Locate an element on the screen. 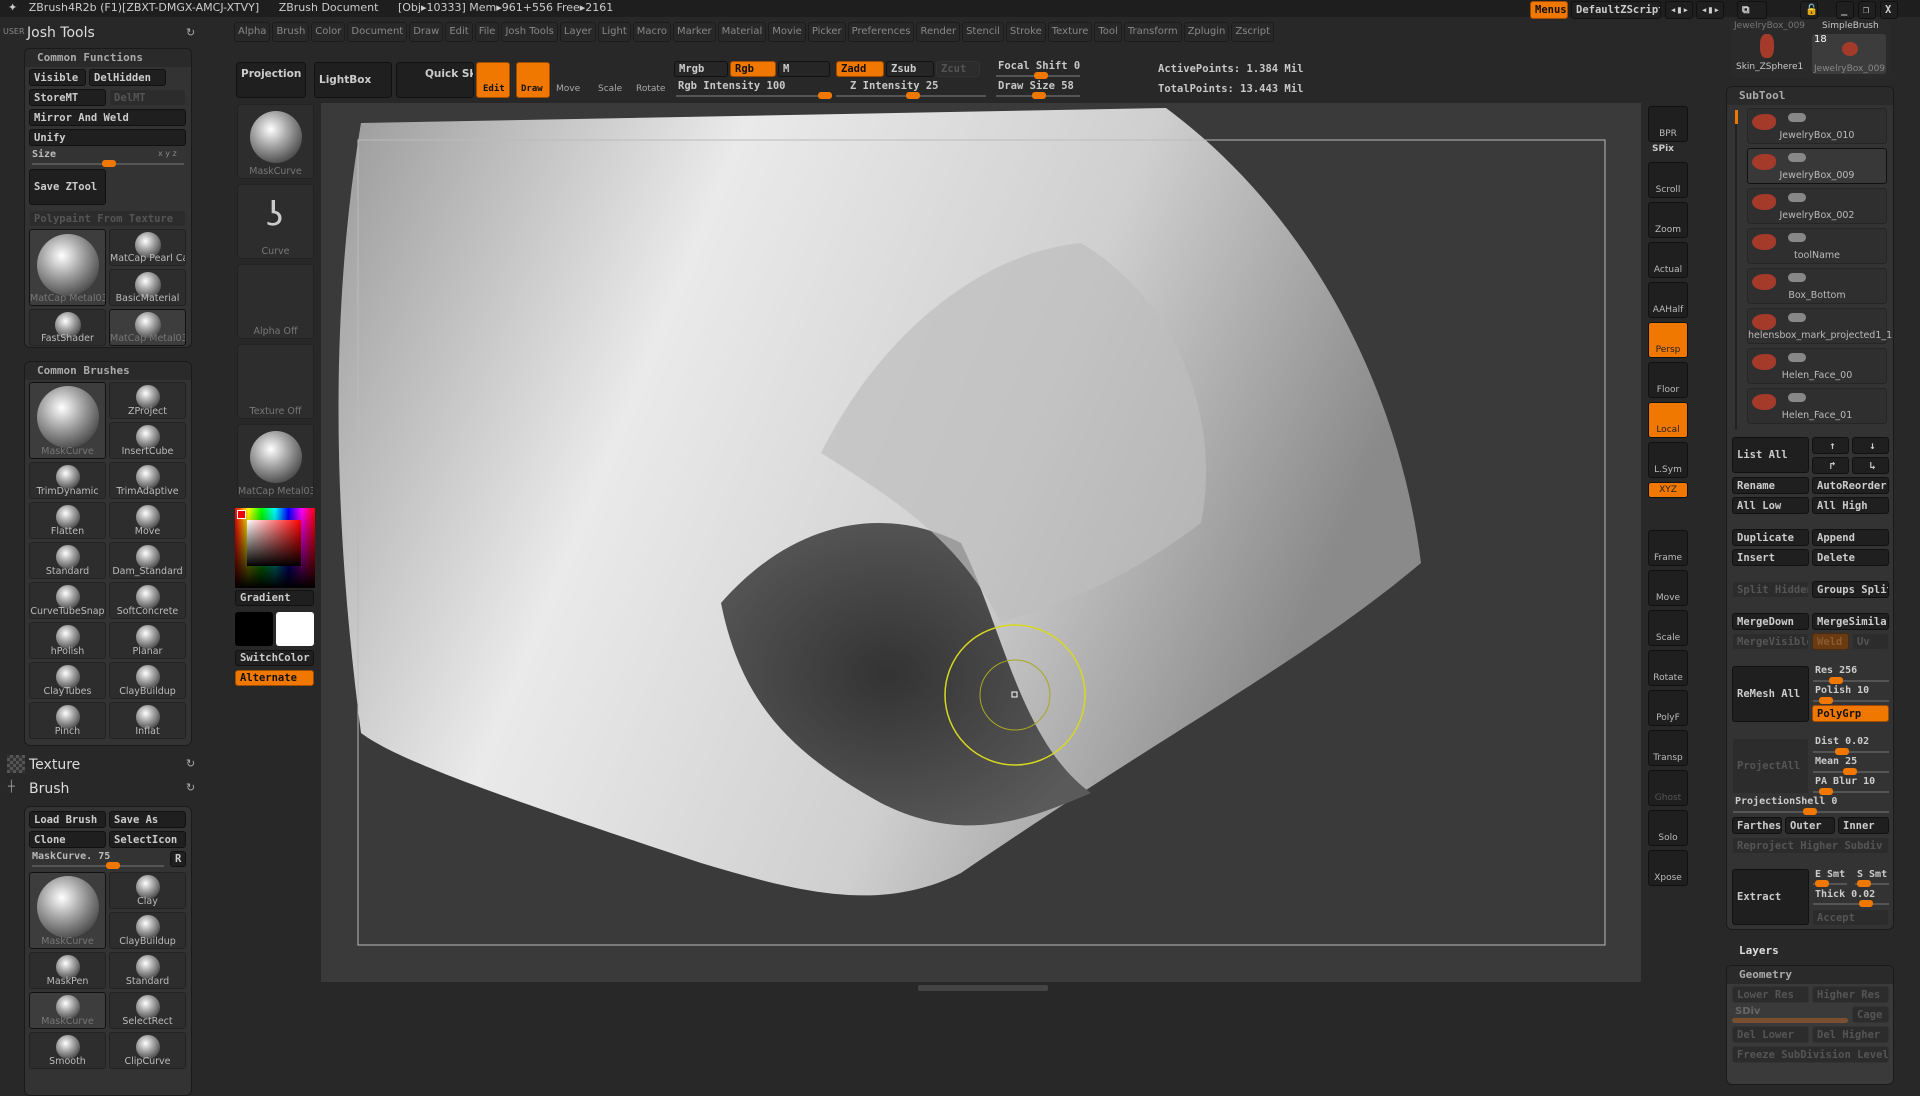 Image resolution: width=1920 pixels, height=1096 pixels. bpr-button: BPR is located at coordinates (1668, 124).